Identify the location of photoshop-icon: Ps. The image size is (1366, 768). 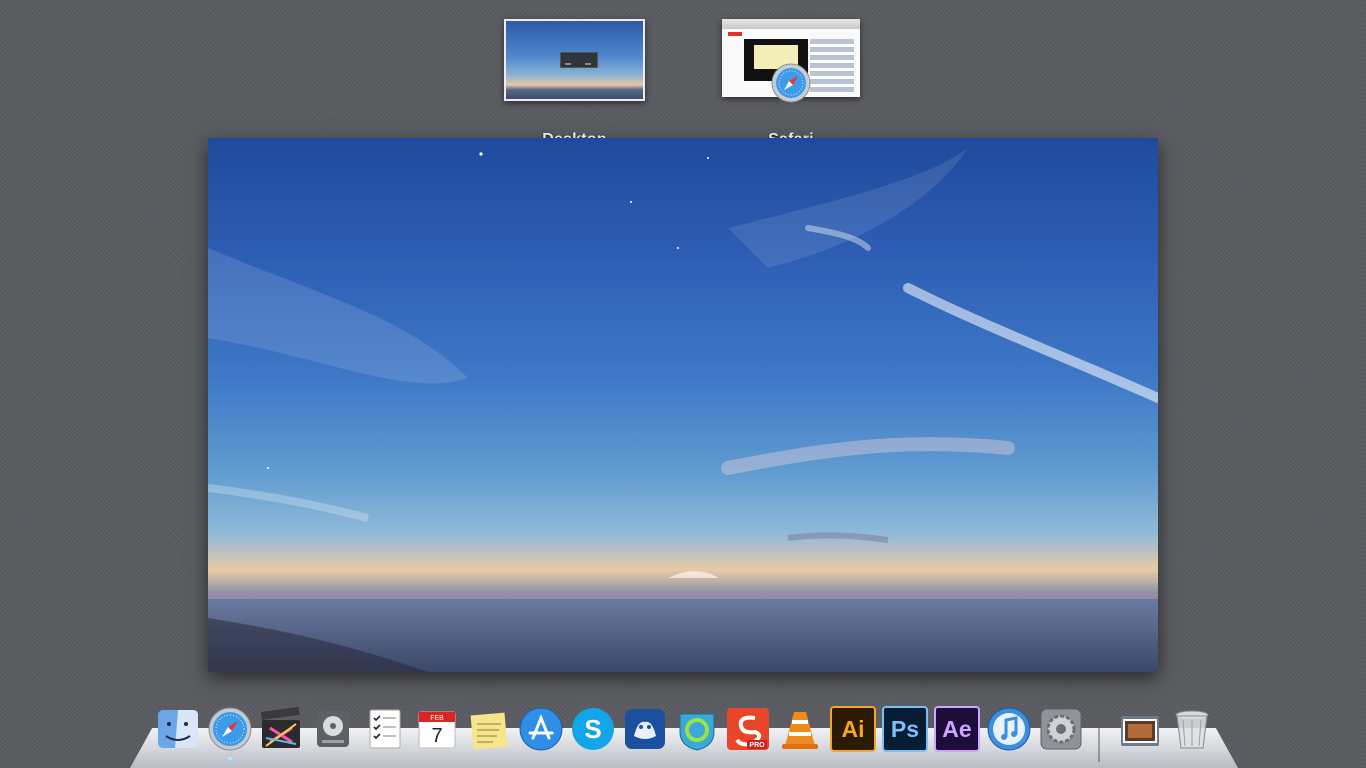
(905, 729).